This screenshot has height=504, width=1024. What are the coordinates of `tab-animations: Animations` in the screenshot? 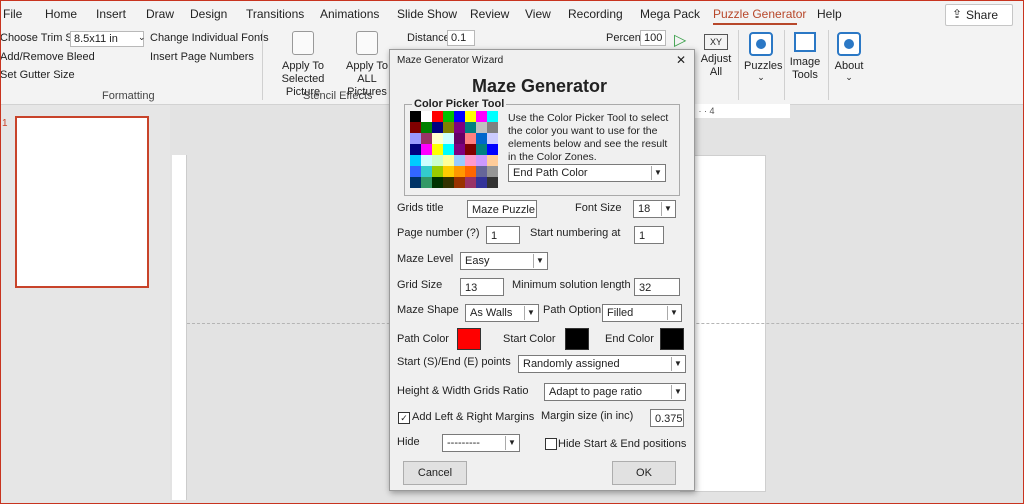 It's located at (349, 14).